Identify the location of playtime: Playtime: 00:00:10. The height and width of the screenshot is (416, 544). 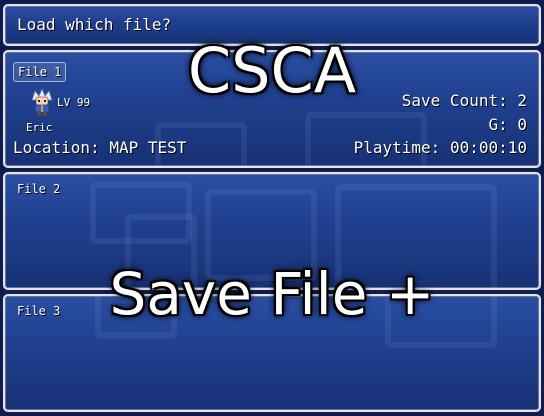
(440, 147).